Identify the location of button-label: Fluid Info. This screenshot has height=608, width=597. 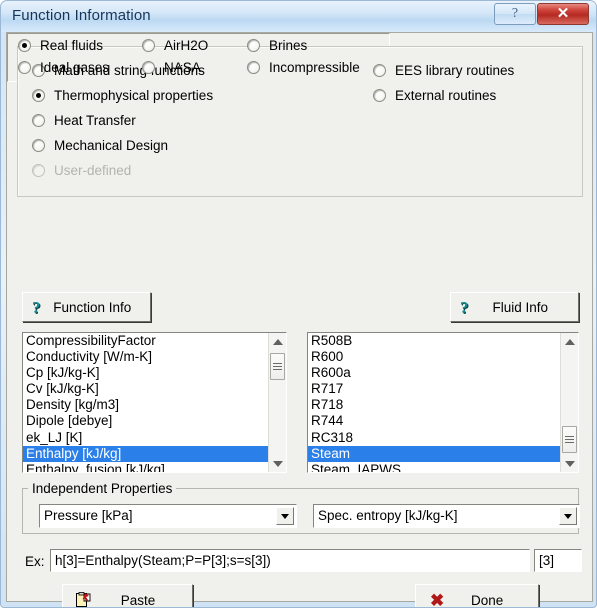
(520, 307).